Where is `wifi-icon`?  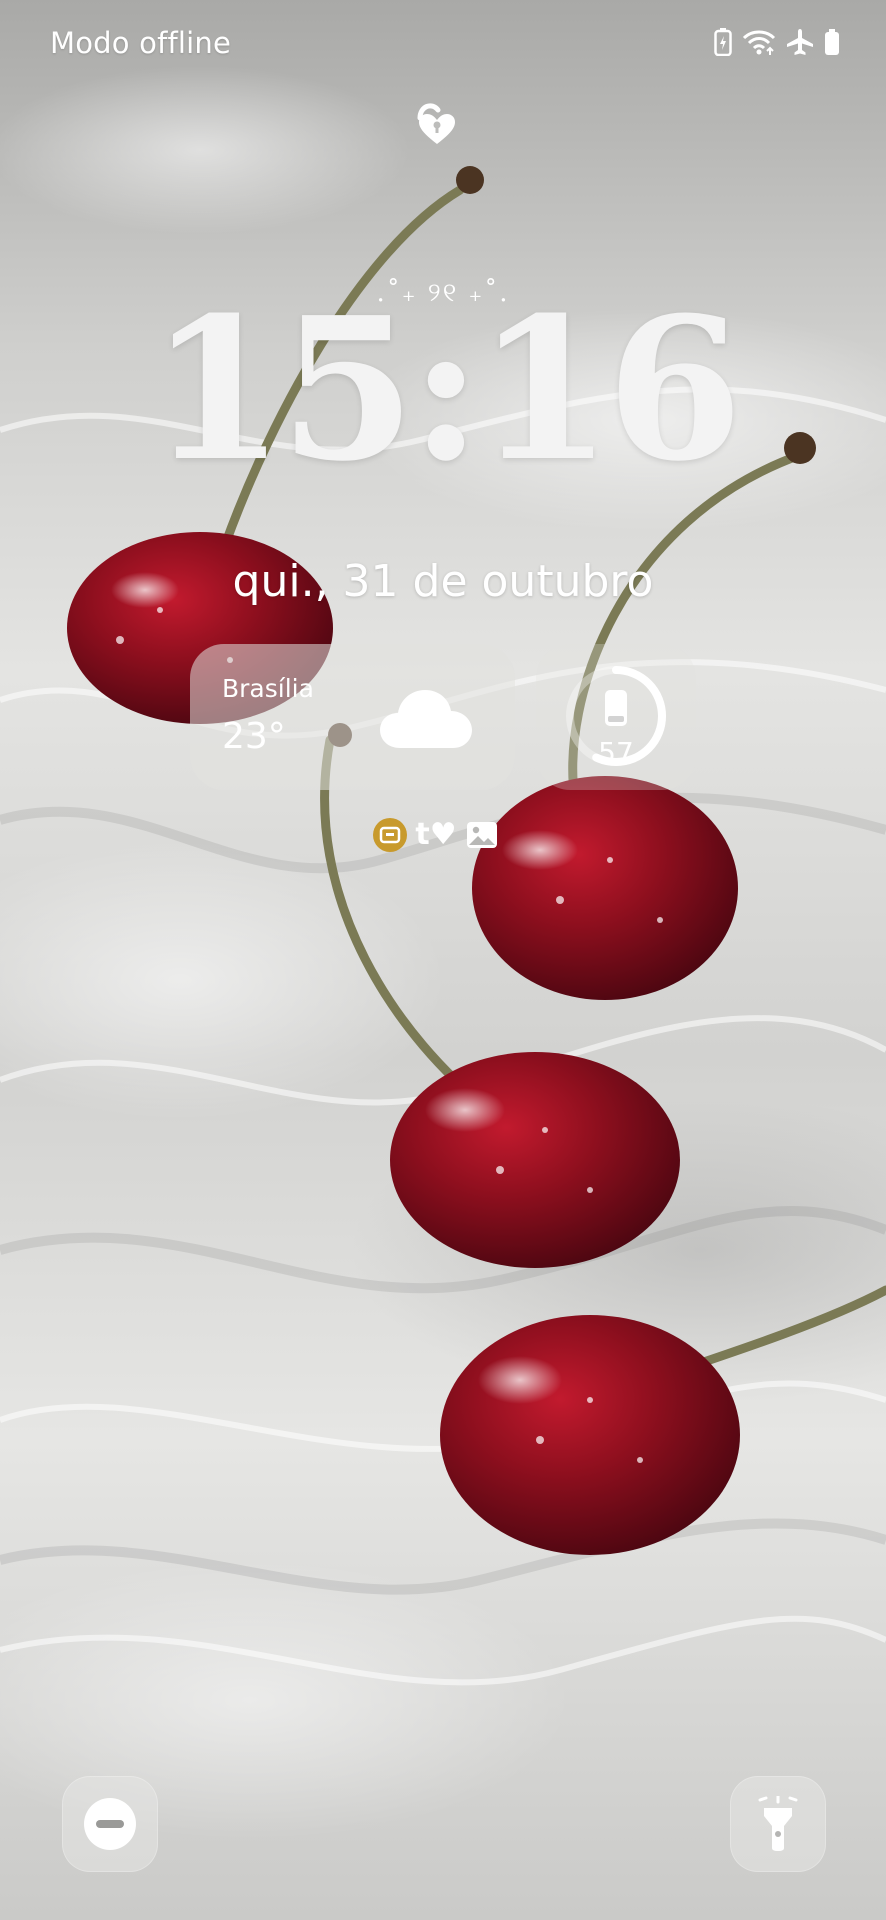 wifi-icon is located at coordinates (759, 42).